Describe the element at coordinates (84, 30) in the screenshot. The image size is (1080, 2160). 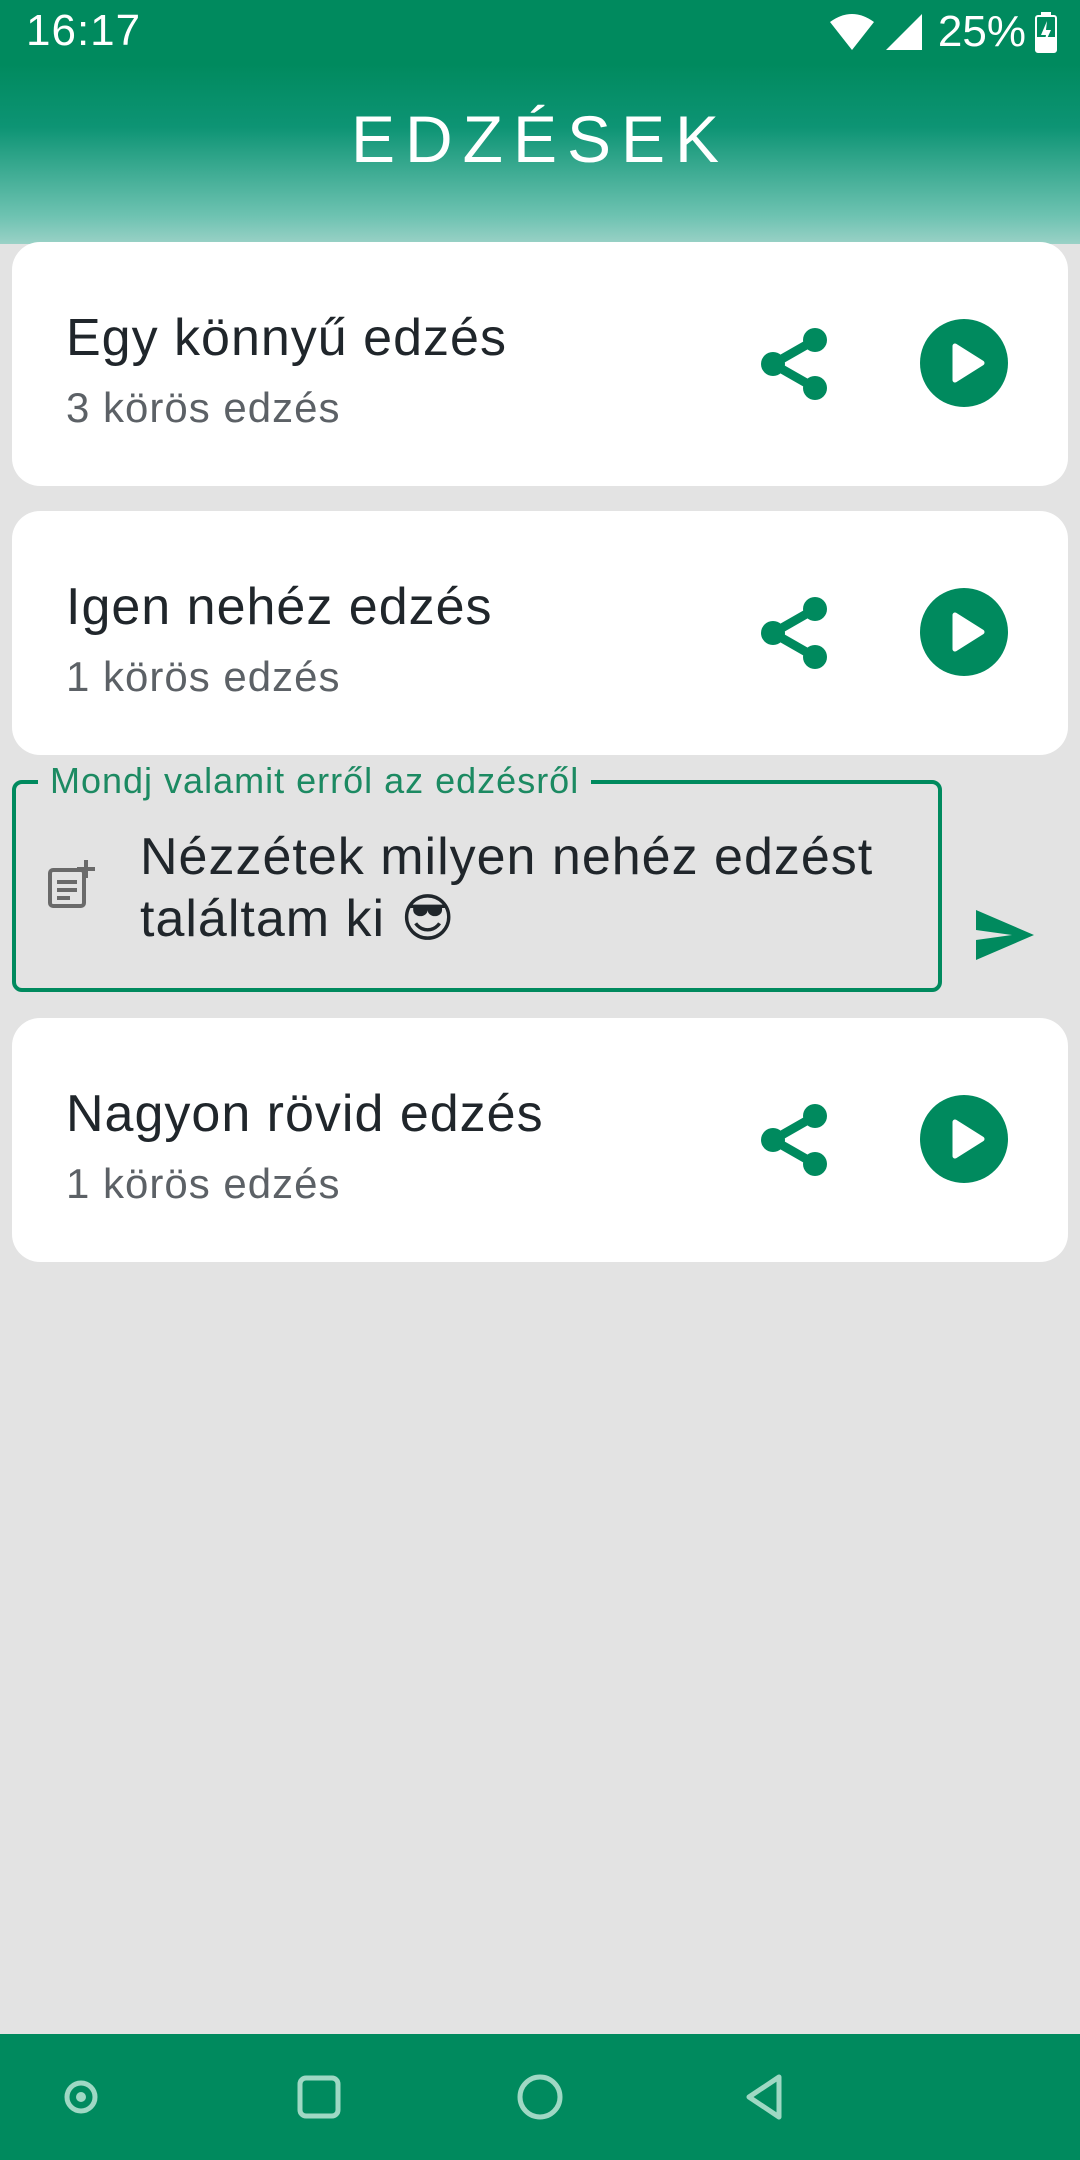
I see `status-time: 16:17` at that location.